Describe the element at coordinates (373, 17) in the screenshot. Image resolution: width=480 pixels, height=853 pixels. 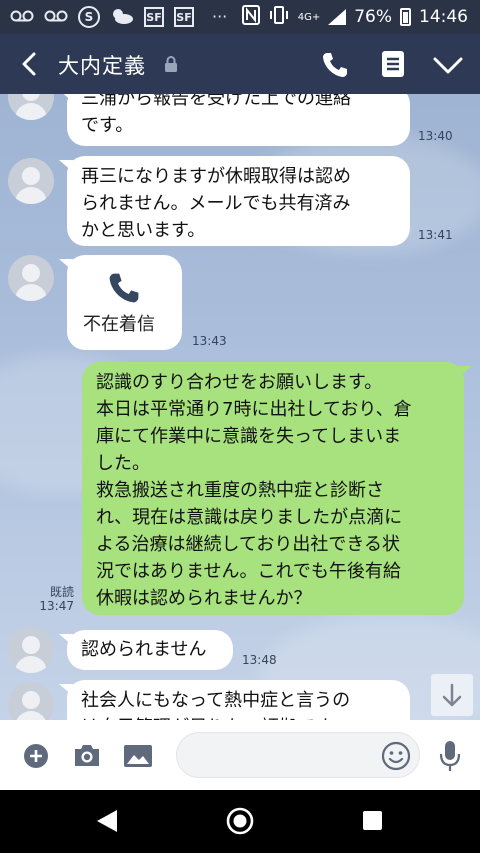
I see `battery-percent: 76%` at that location.